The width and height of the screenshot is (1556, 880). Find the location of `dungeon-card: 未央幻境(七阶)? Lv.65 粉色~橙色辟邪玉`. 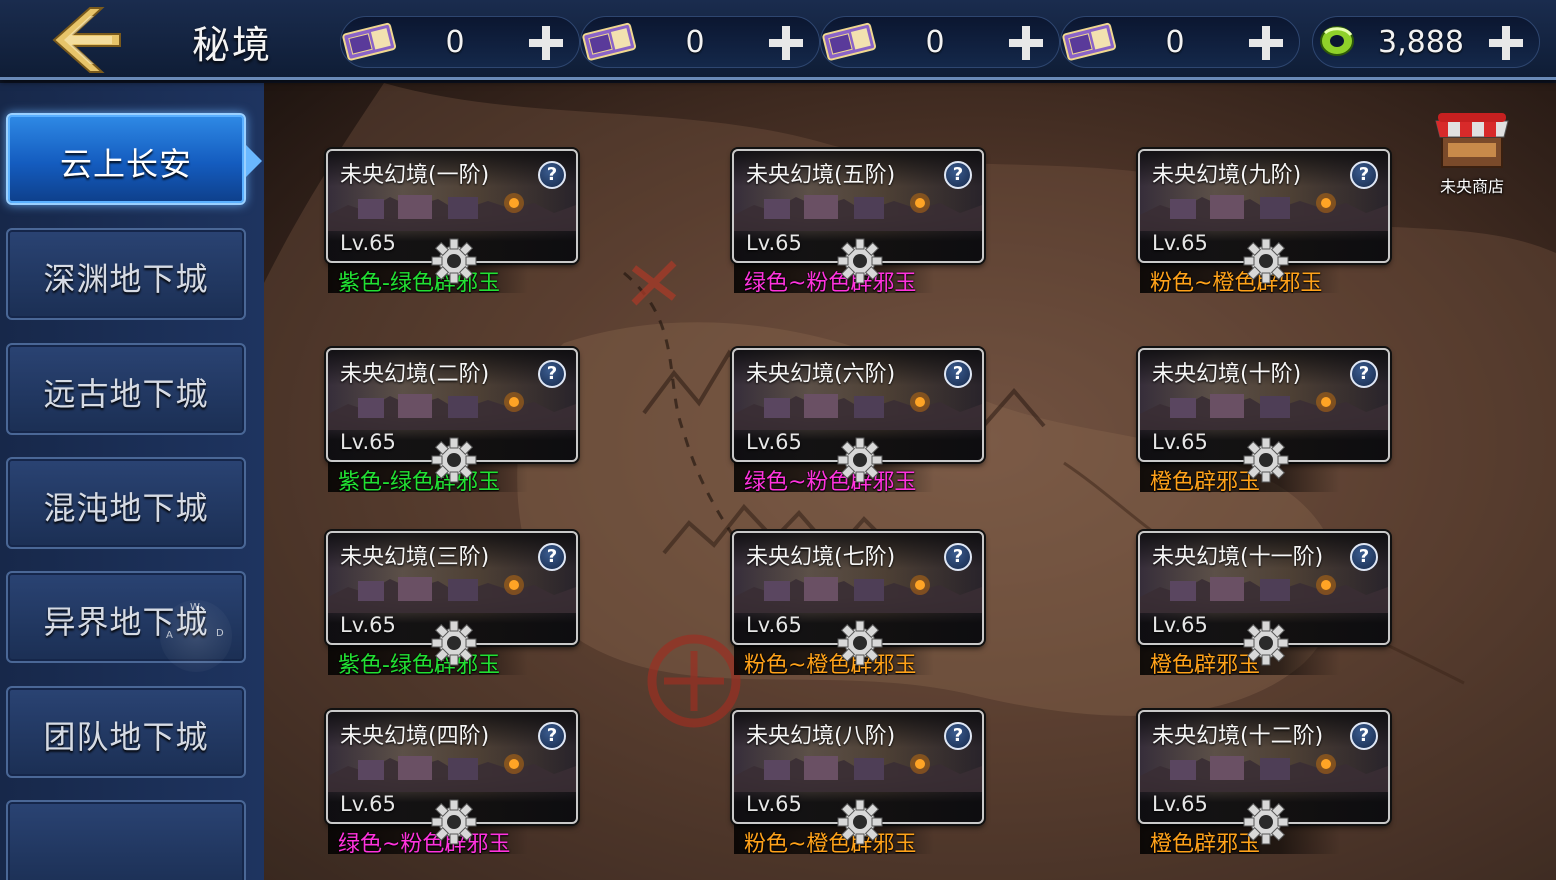

dungeon-card: 未央幻境(七阶)? Lv.65 粉色~橙色辟邪玉 is located at coordinates (858, 605).